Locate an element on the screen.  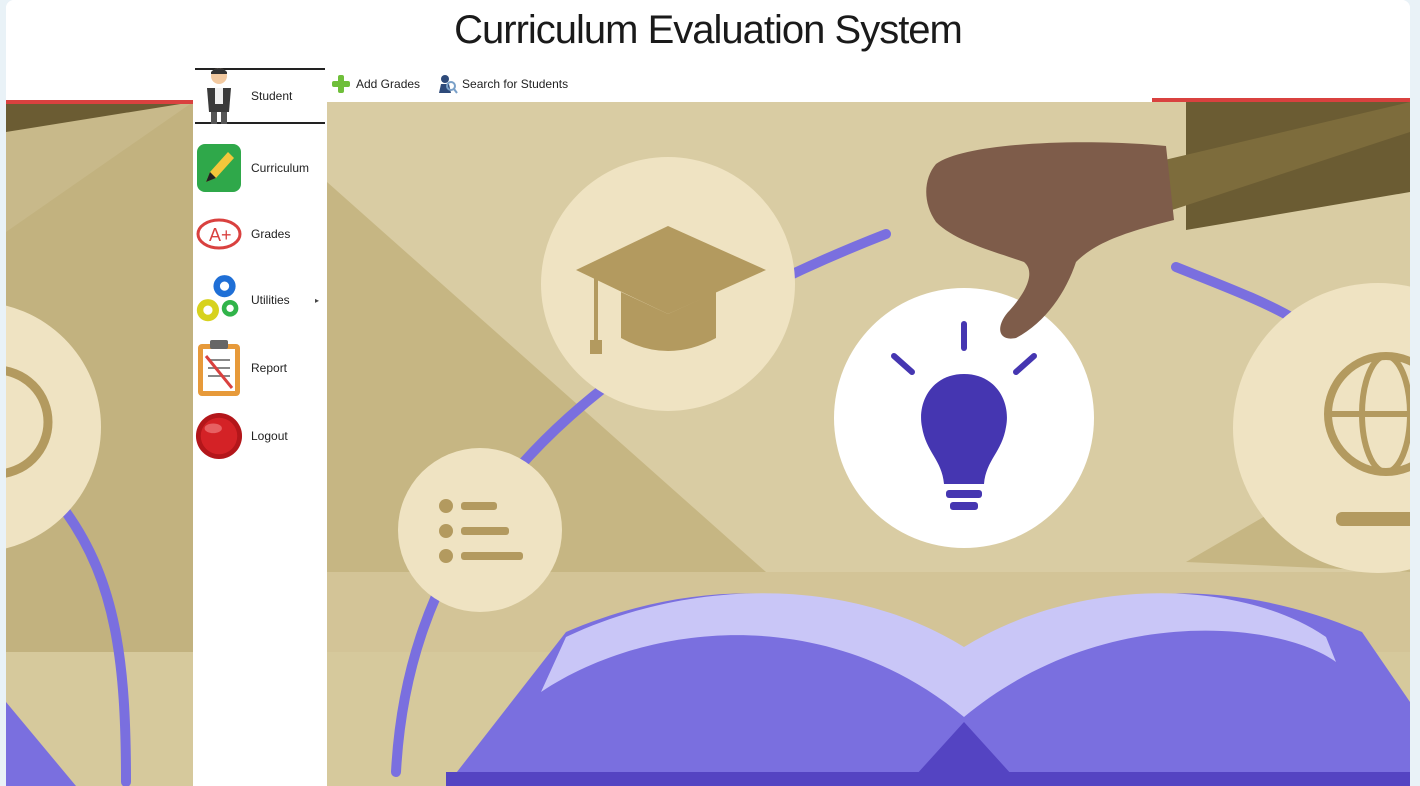
sidebar-item-curriculum: Curriculum is located at coordinates (260, 168).